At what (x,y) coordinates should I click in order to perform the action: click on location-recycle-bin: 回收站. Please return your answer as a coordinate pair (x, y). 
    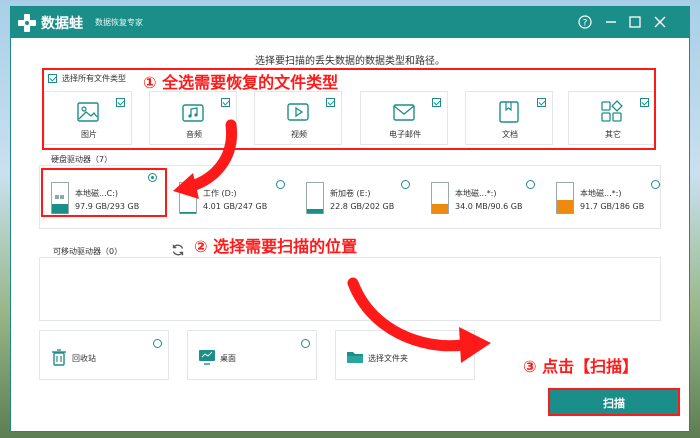
    Looking at the image, I should click on (104, 355).